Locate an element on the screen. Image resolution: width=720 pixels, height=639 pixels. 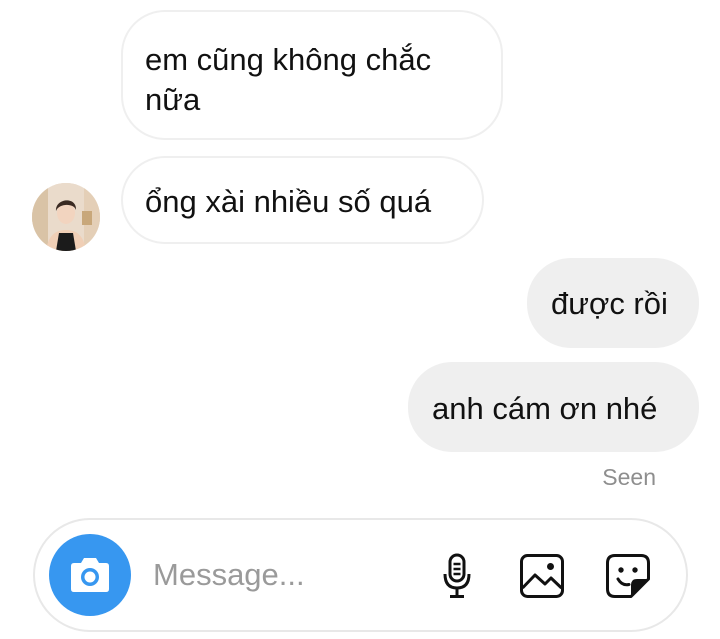
avatar is located at coordinates (66, 217).